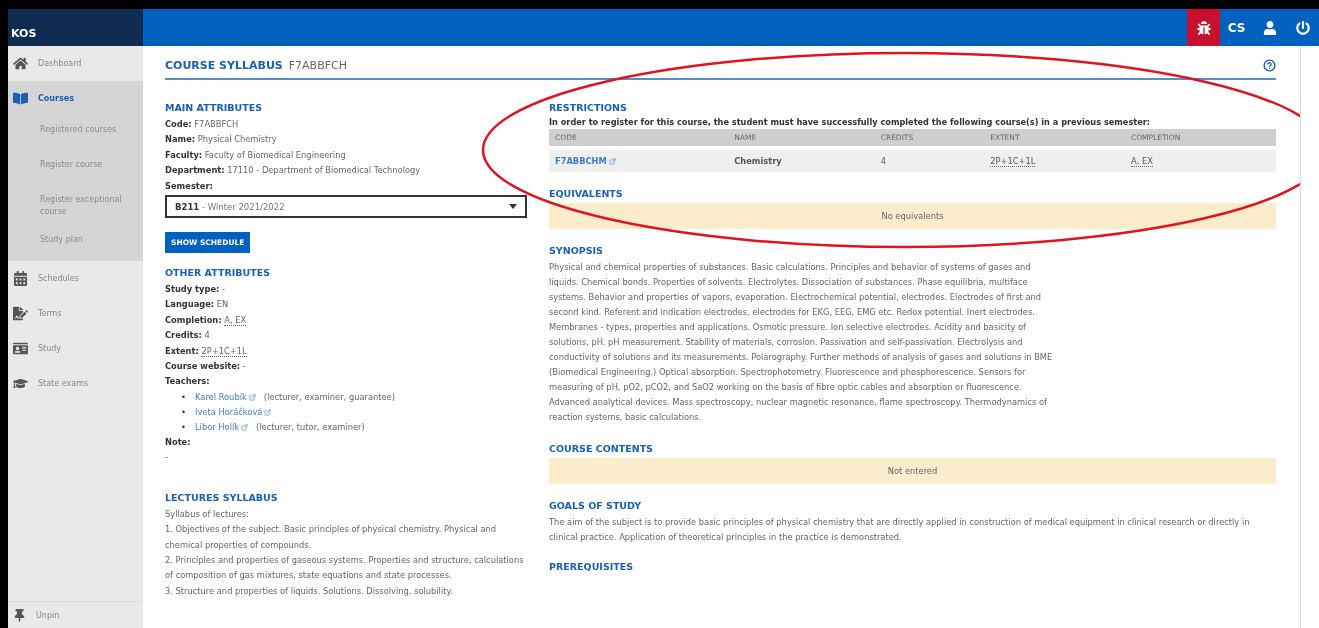 The width and height of the screenshot is (1319, 628). What do you see at coordinates (256, 155) in the screenshot?
I see `attribute-line: Faculty: Faculty of Biomedical Engineering` at bounding box center [256, 155].